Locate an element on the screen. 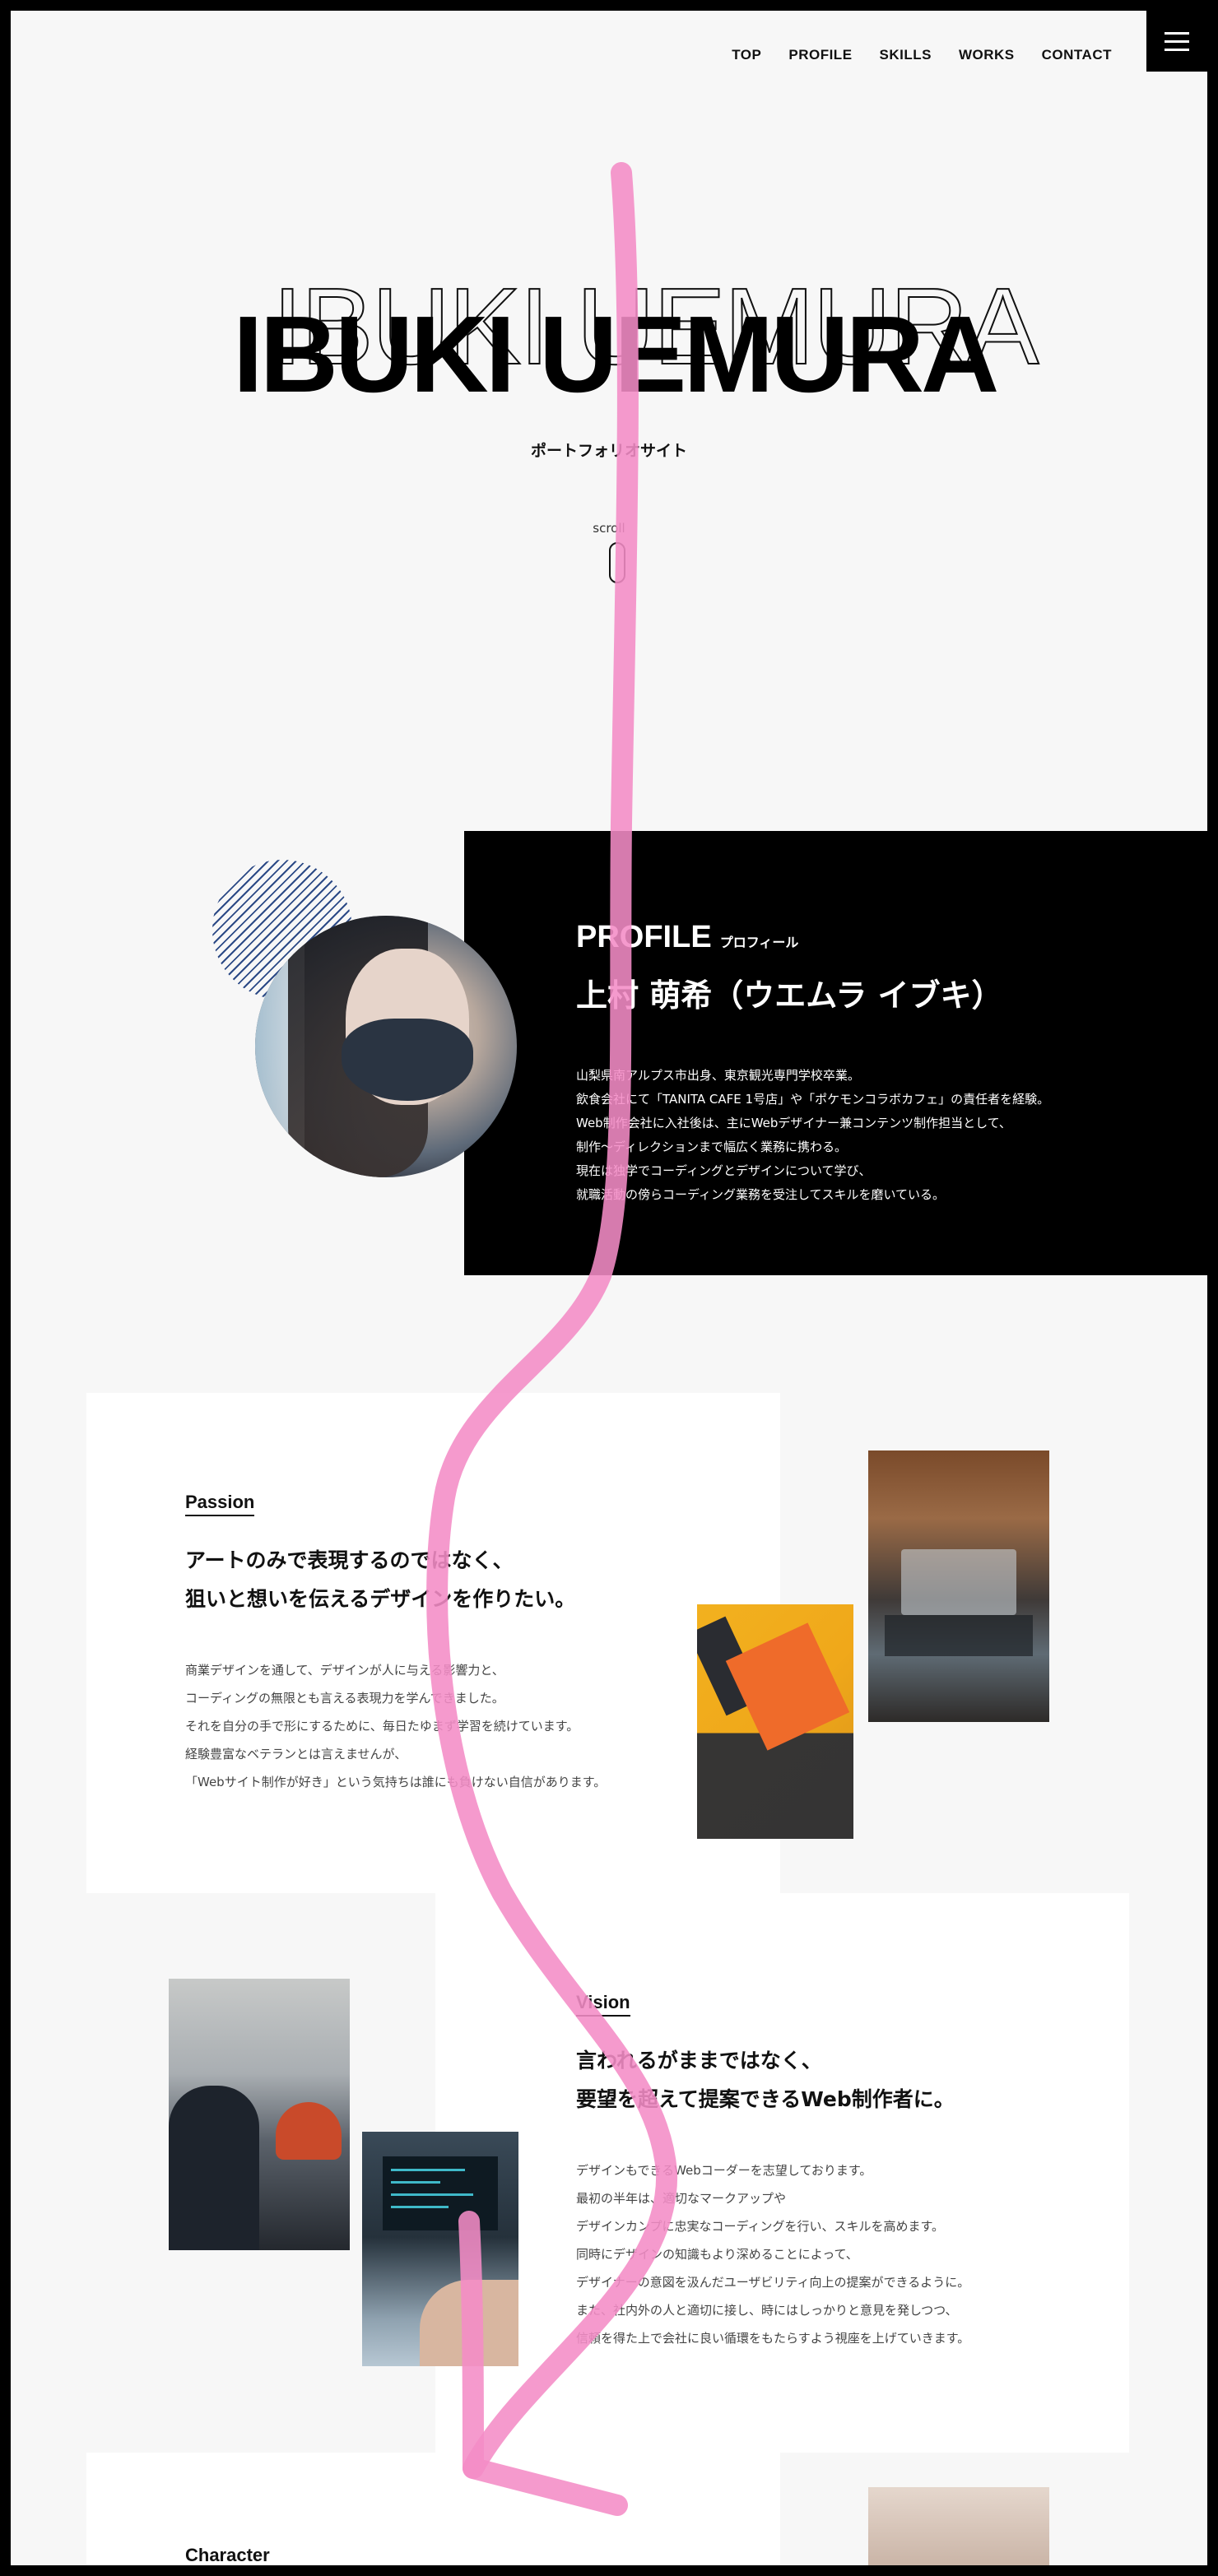 The height and width of the screenshot is (2576, 1218). photo-character is located at coordinates (959, 2526).